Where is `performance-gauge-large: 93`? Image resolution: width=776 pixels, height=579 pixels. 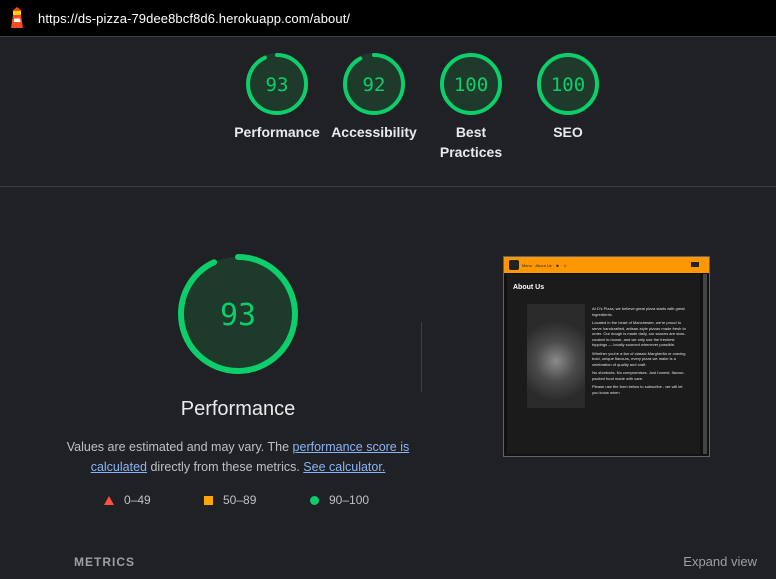 performance-gauge-large: 93 is located at coordinates (238, 314).